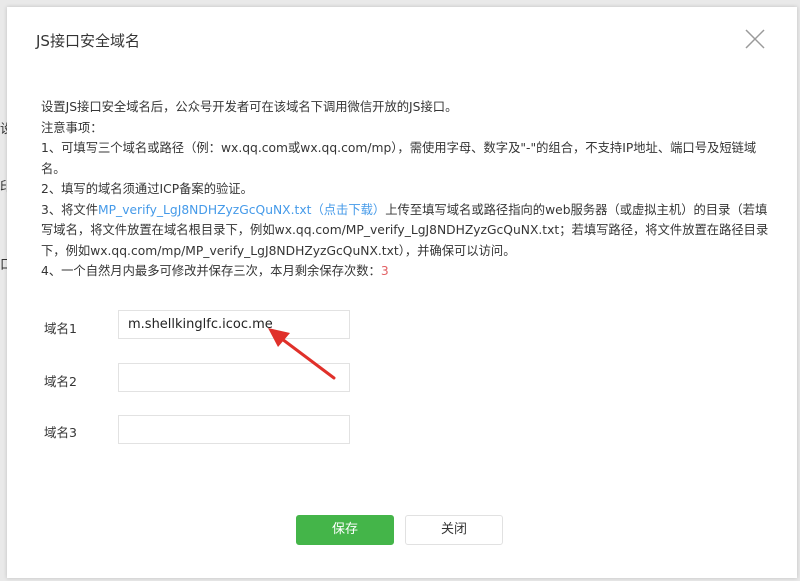 Image resolution: width=800 pixels, height=581 pixels. I want to click on note-4-text: 4、一个自然月内最多可修改并保存三次，本月剩余保存次数：, so click(211, 271).